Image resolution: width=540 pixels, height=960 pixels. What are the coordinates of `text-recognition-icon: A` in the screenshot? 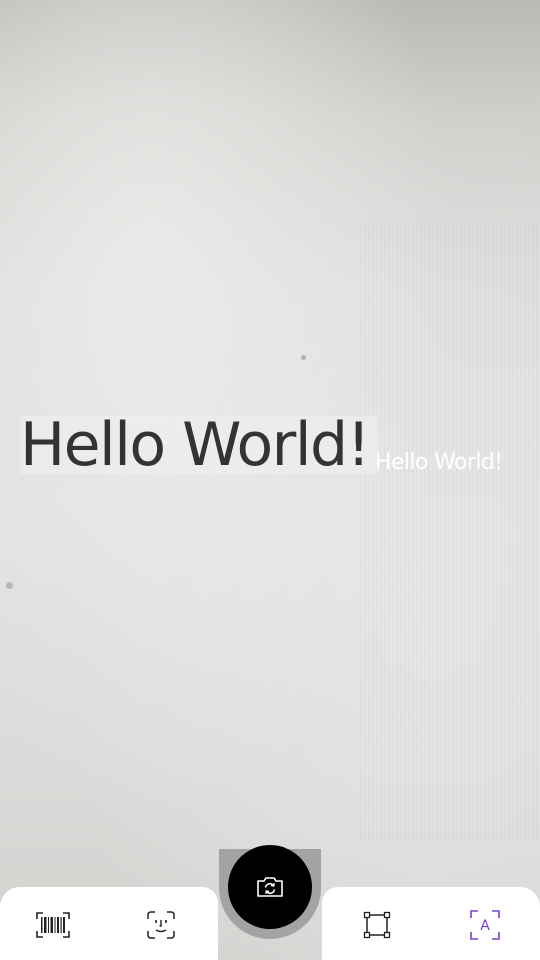 It's located at (485, 925).